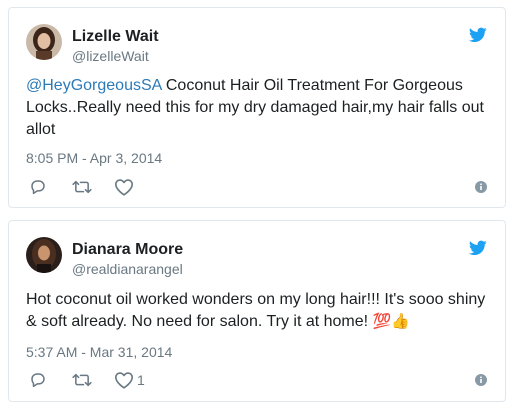 The height and width of the screenshot is (408, 514). Describe the element at coordinates (141, 380) in the screenshot. I see `like-count: 1` at that location.